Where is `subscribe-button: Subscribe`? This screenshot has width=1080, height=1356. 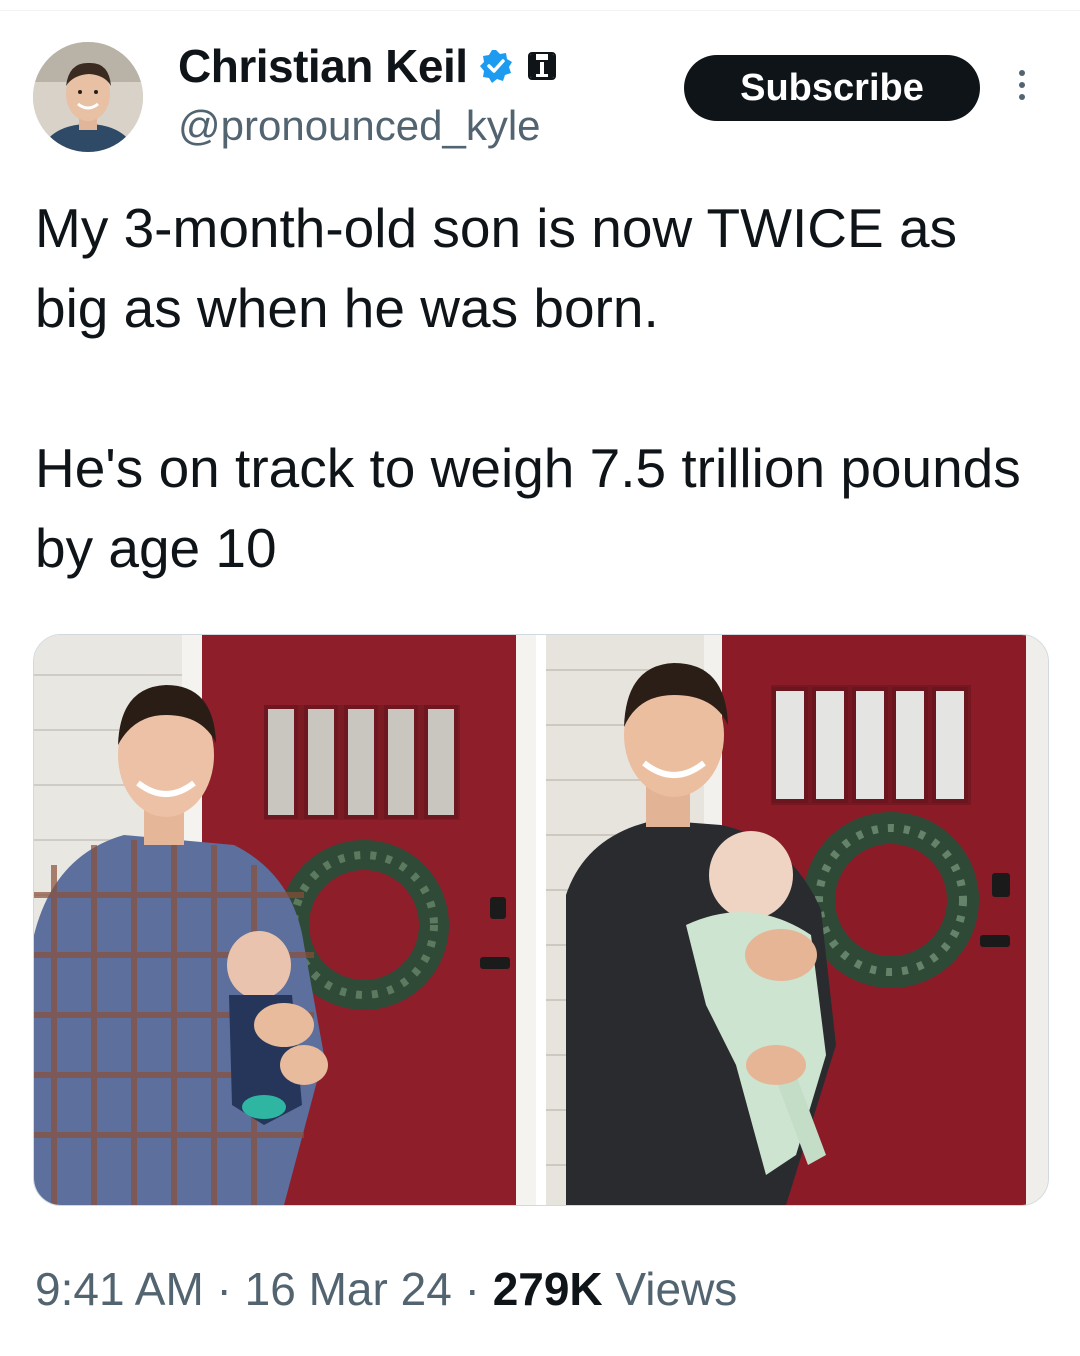
subscribe-button: Subscribe is located at coordinates (832, 88).